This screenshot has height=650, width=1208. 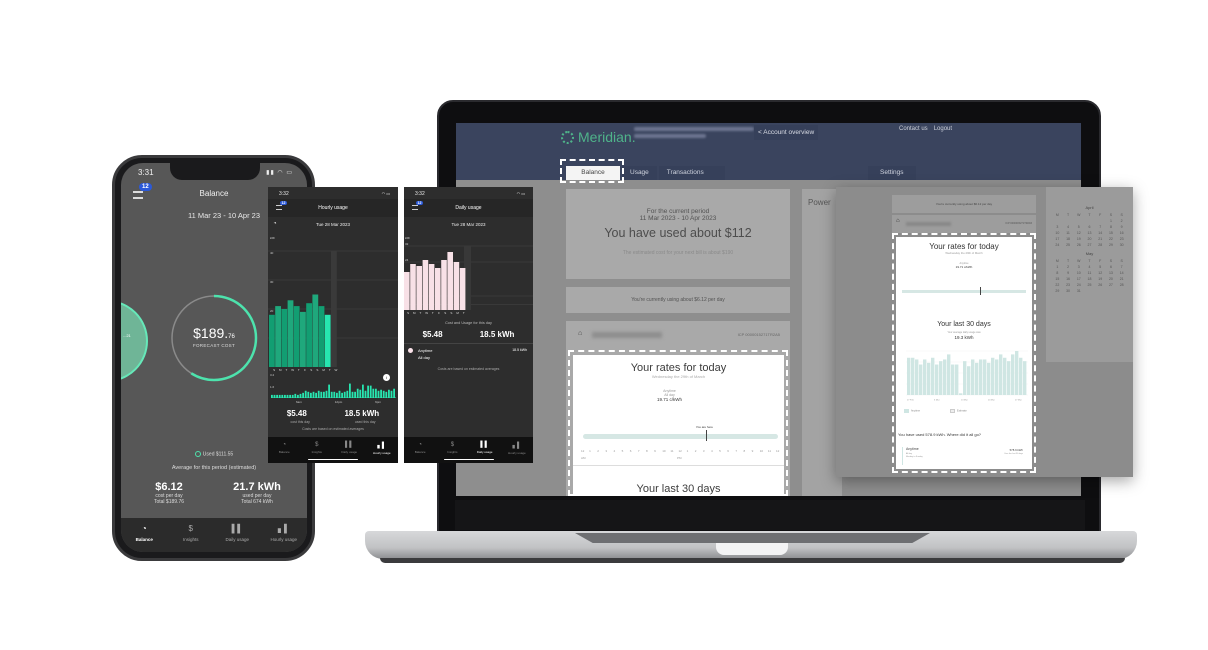 I want to click on calendar-day: 21, so click(x=1121, y=279).